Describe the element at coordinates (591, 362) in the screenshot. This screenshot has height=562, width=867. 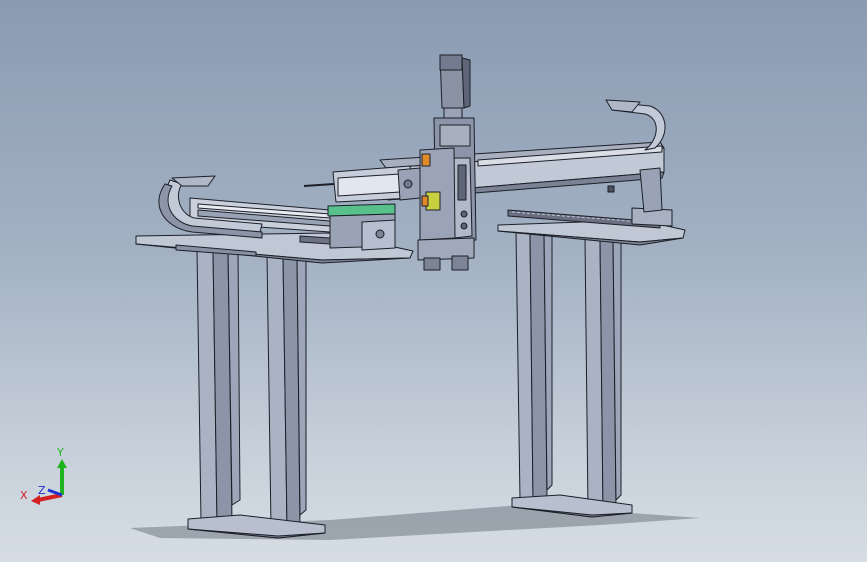
I see `right-stand` at that location.